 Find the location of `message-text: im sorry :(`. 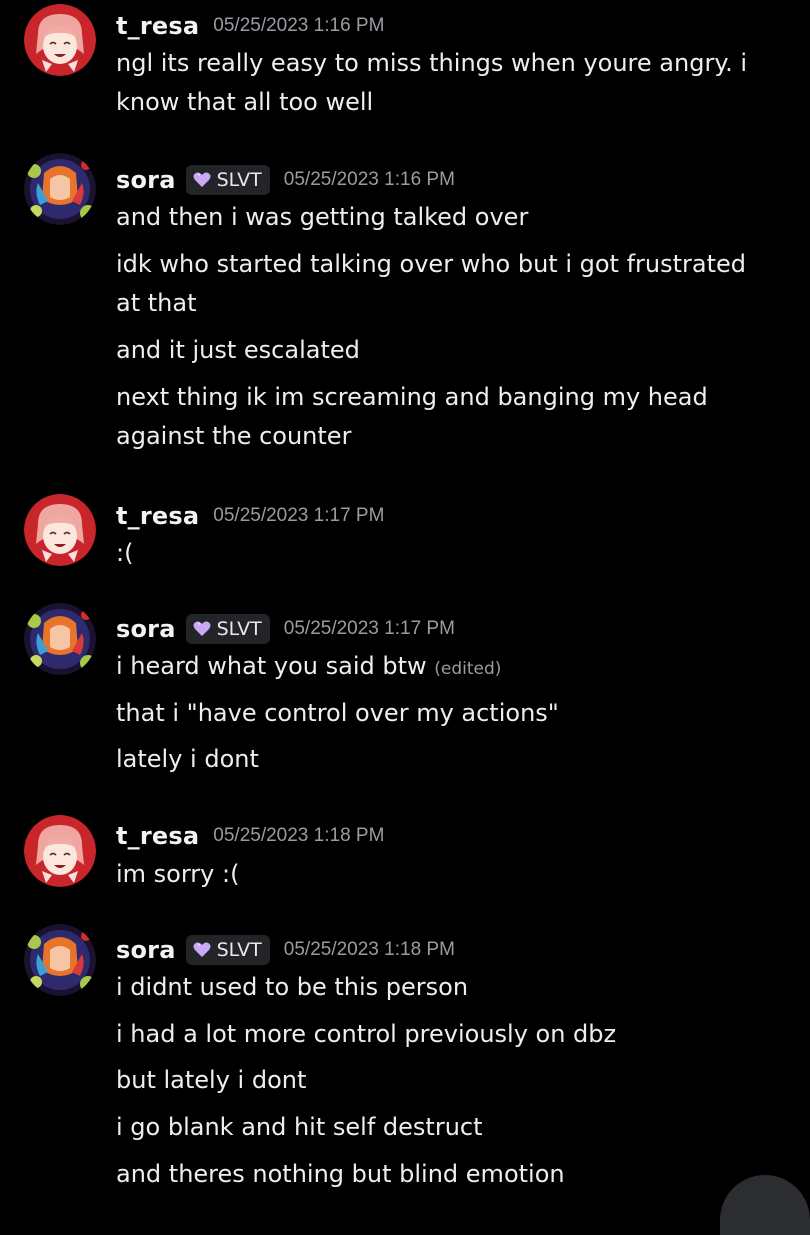

message-text: im sorry :( is located at coordinates (178, 874).